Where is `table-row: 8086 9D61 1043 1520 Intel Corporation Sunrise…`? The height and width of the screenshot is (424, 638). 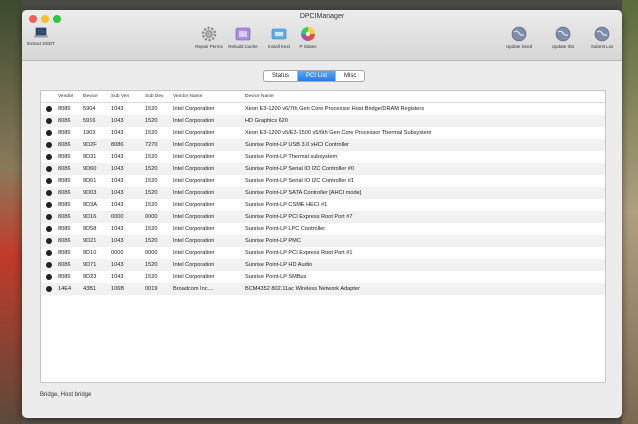
table-row: 8086 9D61 1043 1520 Intel Corporation Sunrise… is located at coordinates (323, 181).